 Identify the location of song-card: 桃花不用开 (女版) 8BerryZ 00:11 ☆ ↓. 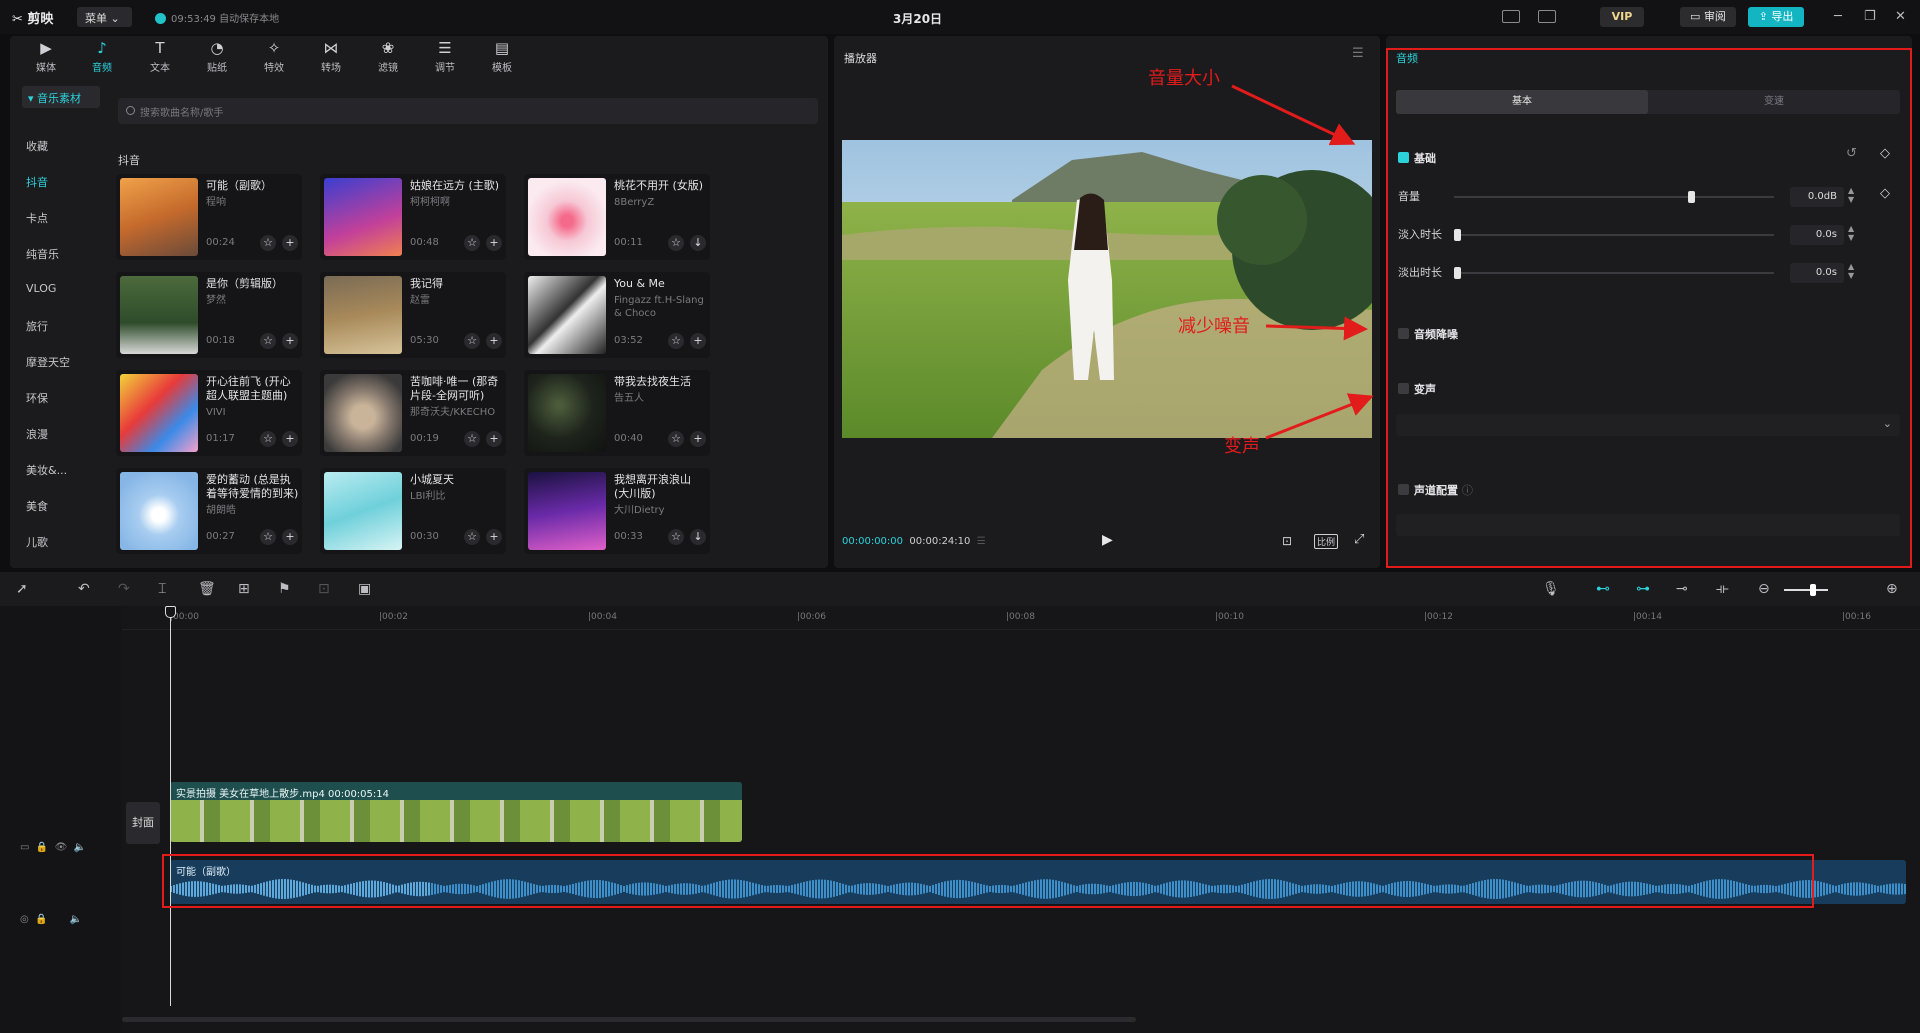
(617, 217).